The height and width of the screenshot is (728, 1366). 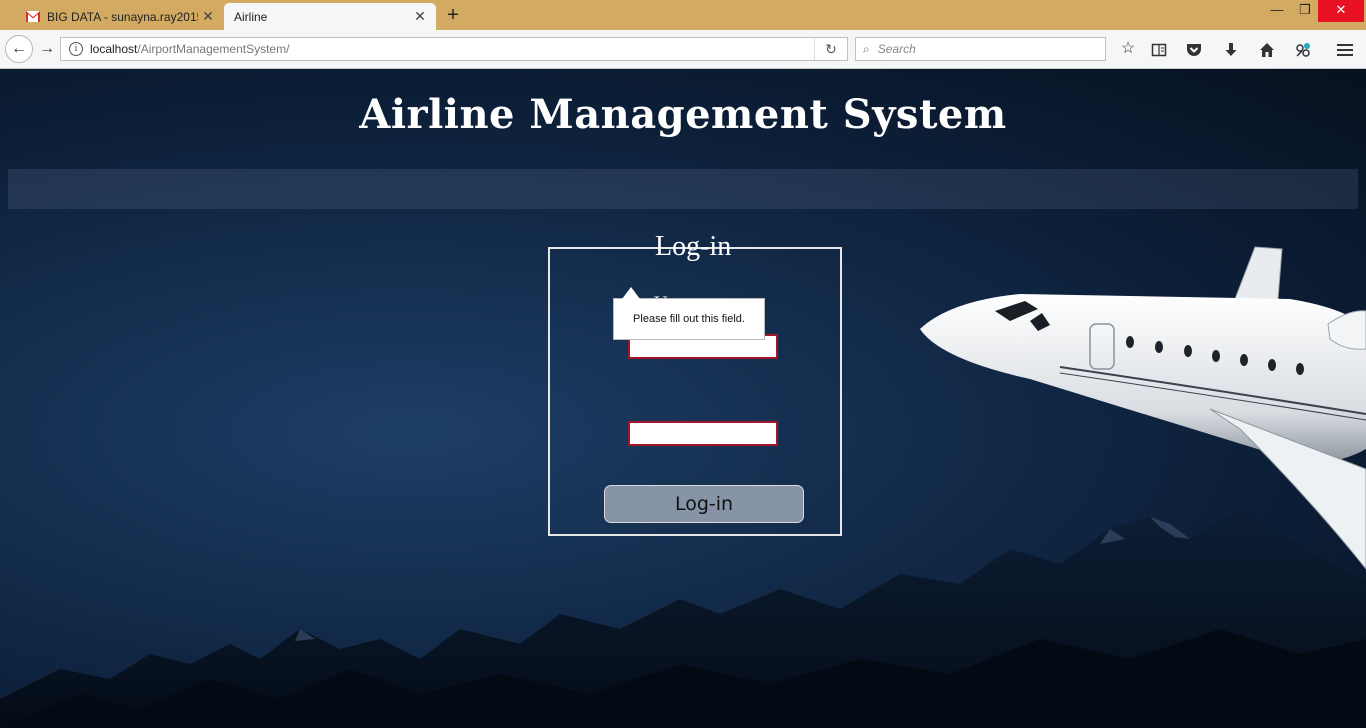 I want to click on url-bar: i localhost/AirportManagementSystem/ ↻, so click(x=454, y=49).